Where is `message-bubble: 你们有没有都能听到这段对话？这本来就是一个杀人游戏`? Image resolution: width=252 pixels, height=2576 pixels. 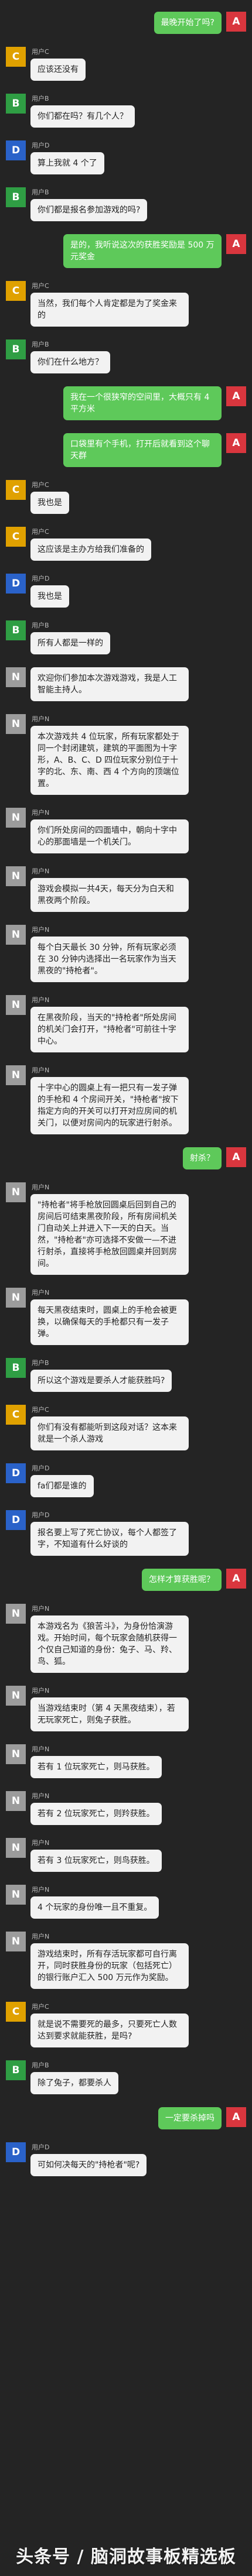 message-bubble: 你们有没有都能听到这段对话？这本来就是一个杀人游戏 is located at coordinates (110, 1433).